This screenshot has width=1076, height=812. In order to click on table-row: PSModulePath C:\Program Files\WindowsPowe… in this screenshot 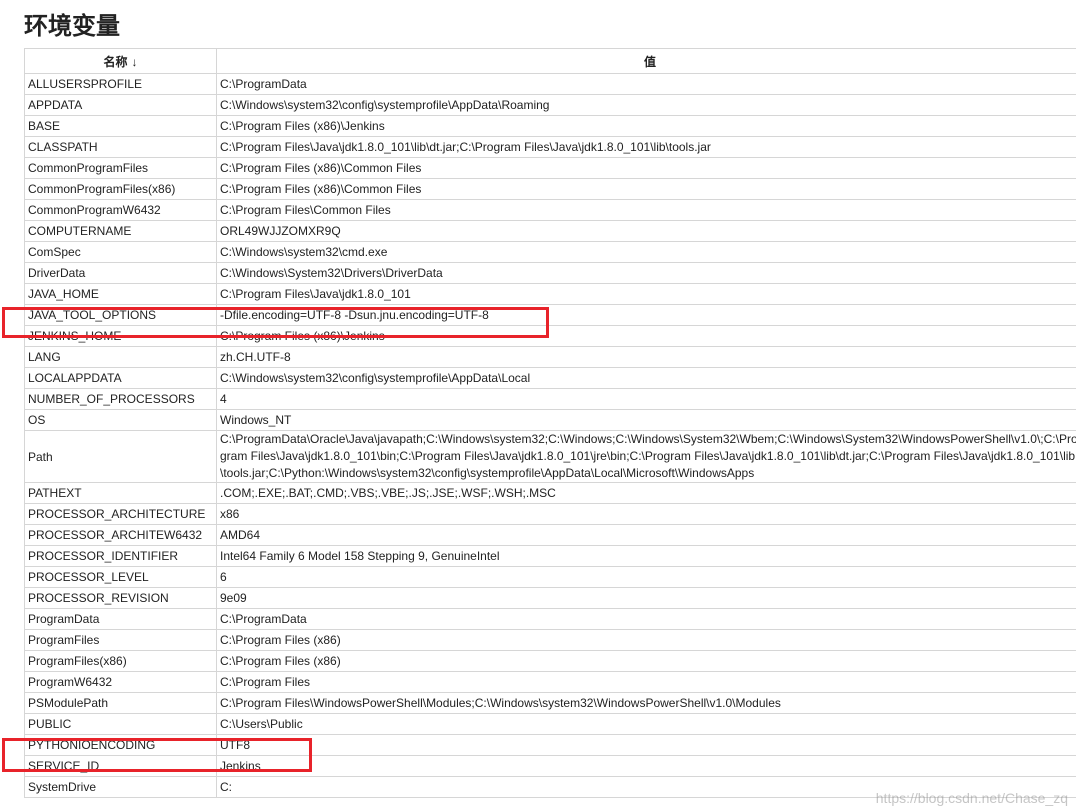, I will do `click(550, 703)`.